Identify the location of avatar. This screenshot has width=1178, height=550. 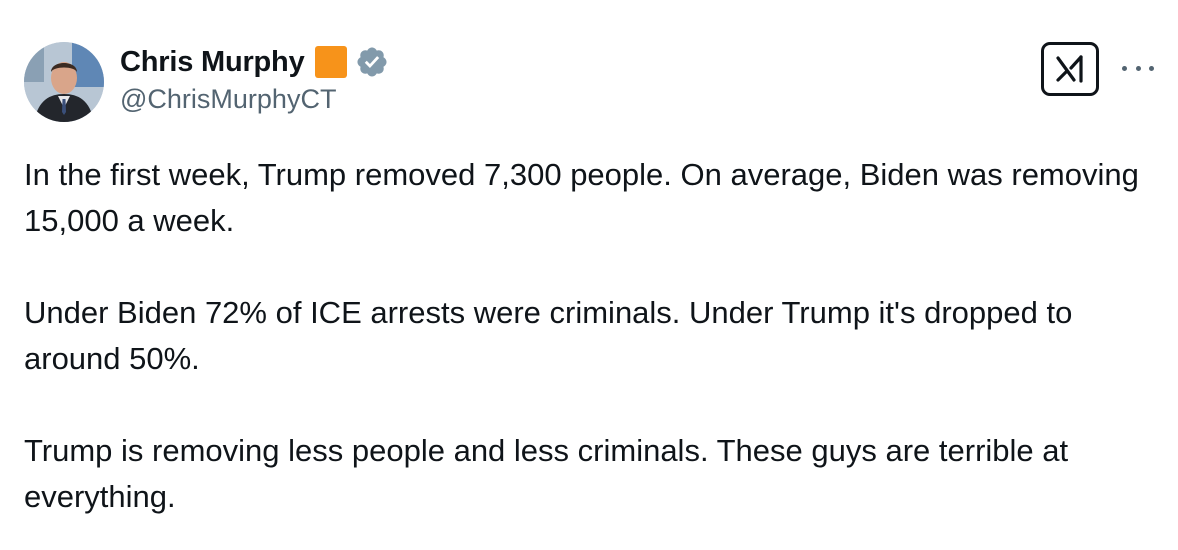
(64, 82).